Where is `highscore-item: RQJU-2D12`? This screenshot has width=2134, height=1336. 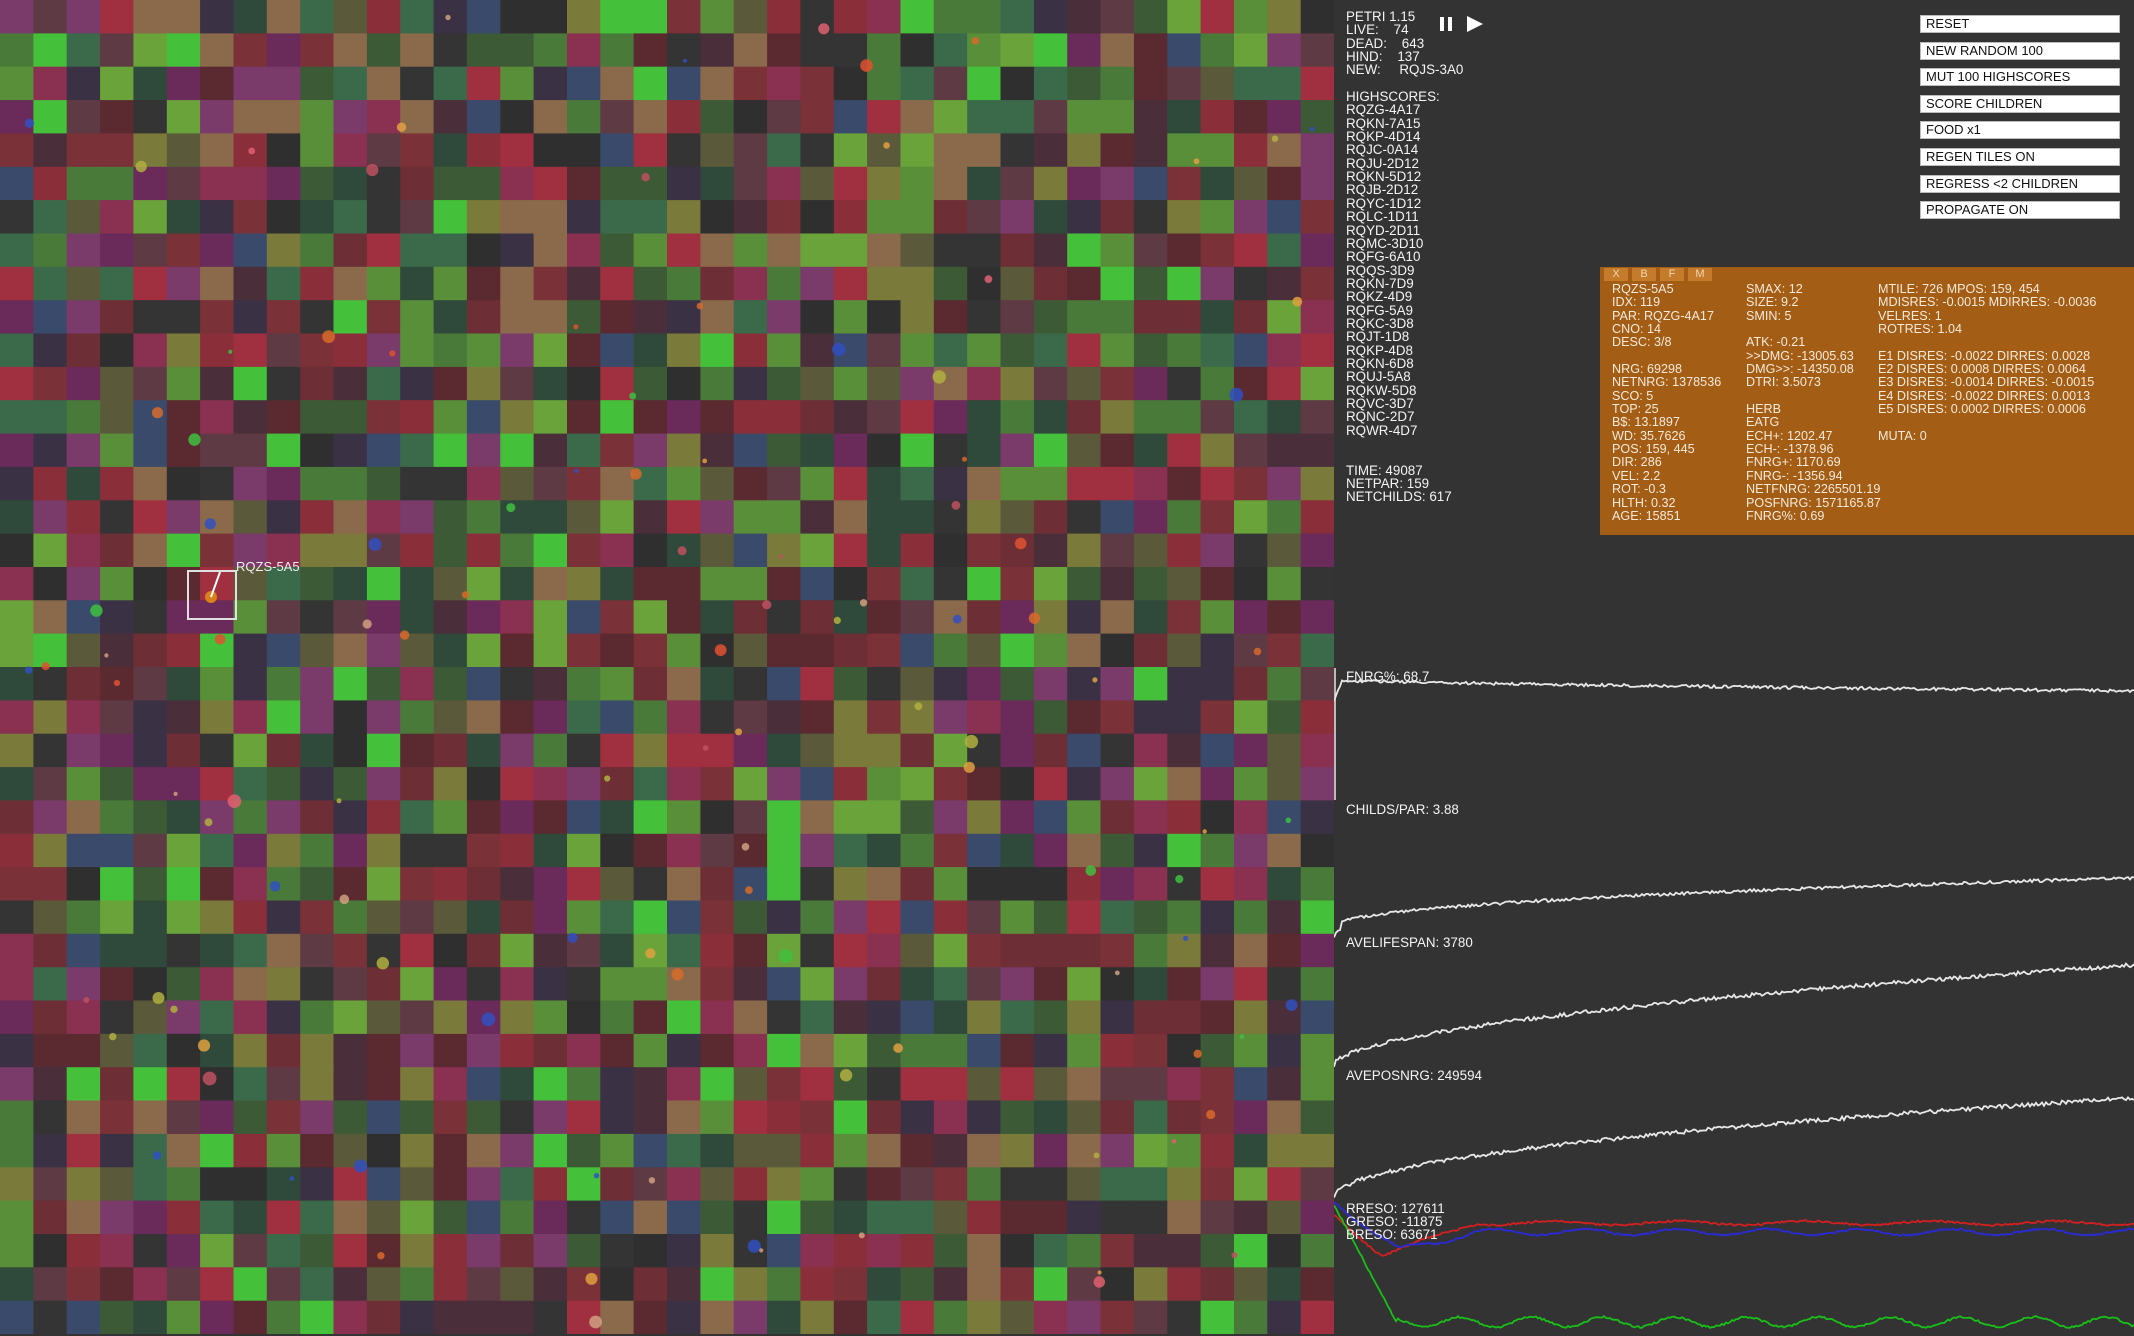
highscore-item: RQJU-2D12 is located at coordinates (1404, 163).